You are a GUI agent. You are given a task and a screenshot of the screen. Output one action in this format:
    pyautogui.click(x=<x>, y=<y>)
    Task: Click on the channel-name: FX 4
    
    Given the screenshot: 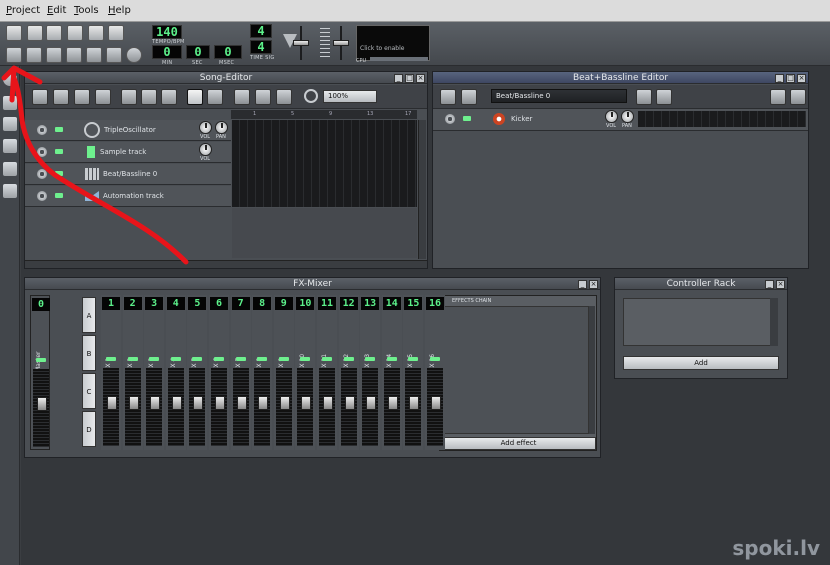 What is the action you would take?
    pyautogui.click(x=176, y=354)
    